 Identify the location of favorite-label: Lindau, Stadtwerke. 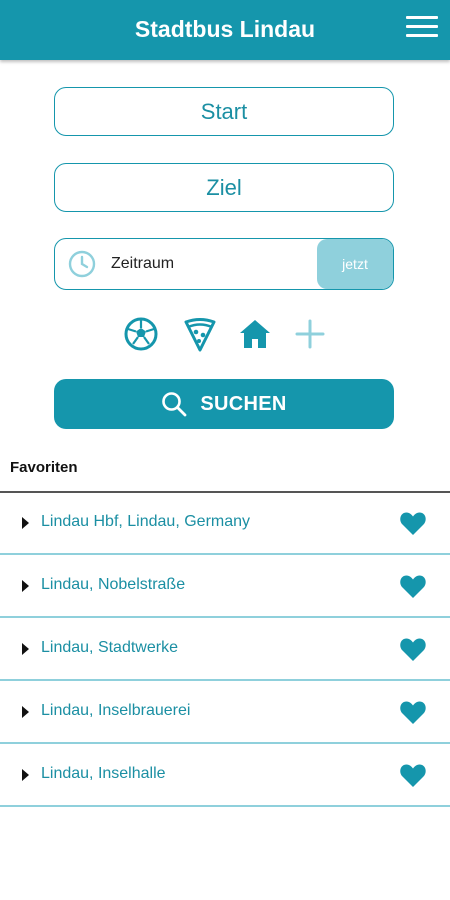
(109, 647).